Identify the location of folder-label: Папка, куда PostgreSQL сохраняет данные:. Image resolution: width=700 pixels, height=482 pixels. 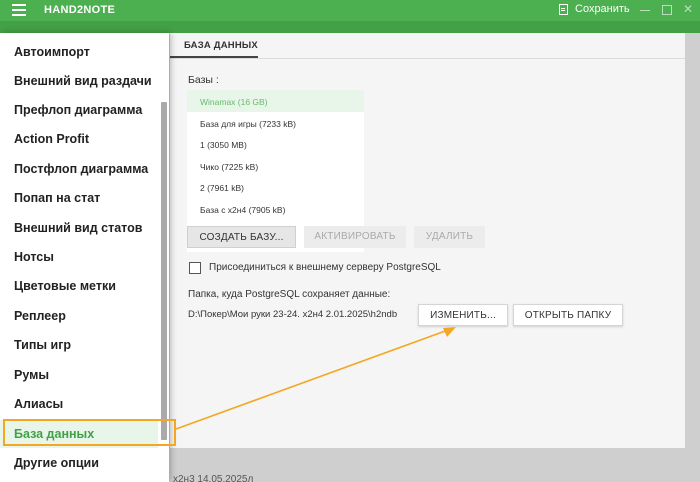
(289, 294).